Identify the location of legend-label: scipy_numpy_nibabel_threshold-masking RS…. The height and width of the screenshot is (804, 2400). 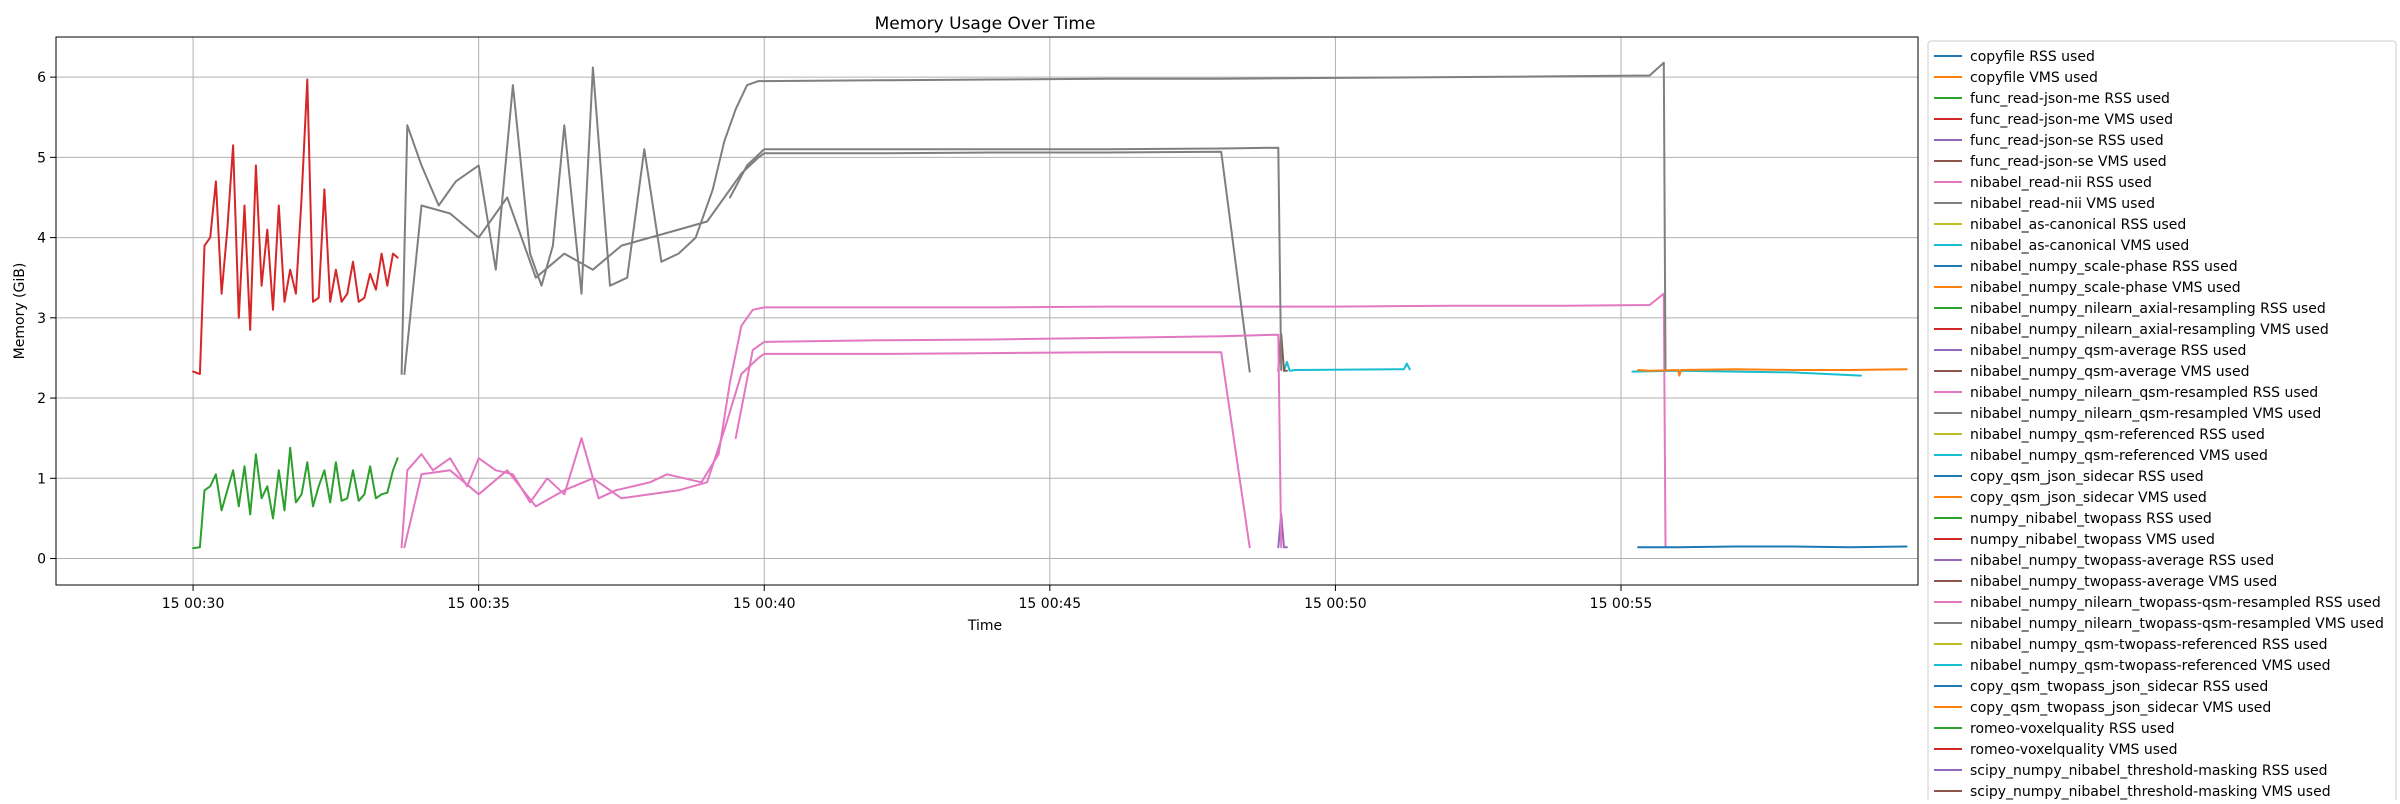
(2149, 771).